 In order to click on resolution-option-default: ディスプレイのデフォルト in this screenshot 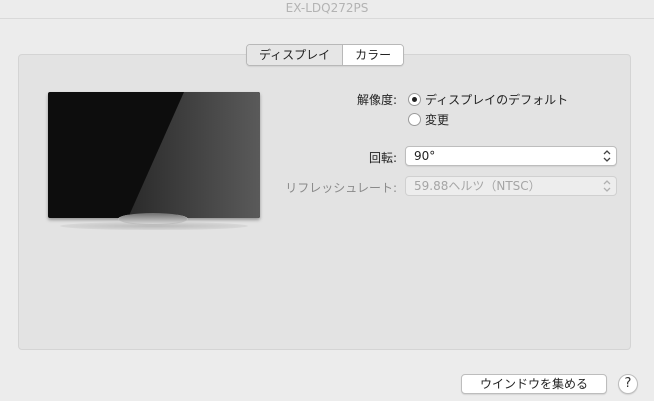, I will do `click(488, 99)`.